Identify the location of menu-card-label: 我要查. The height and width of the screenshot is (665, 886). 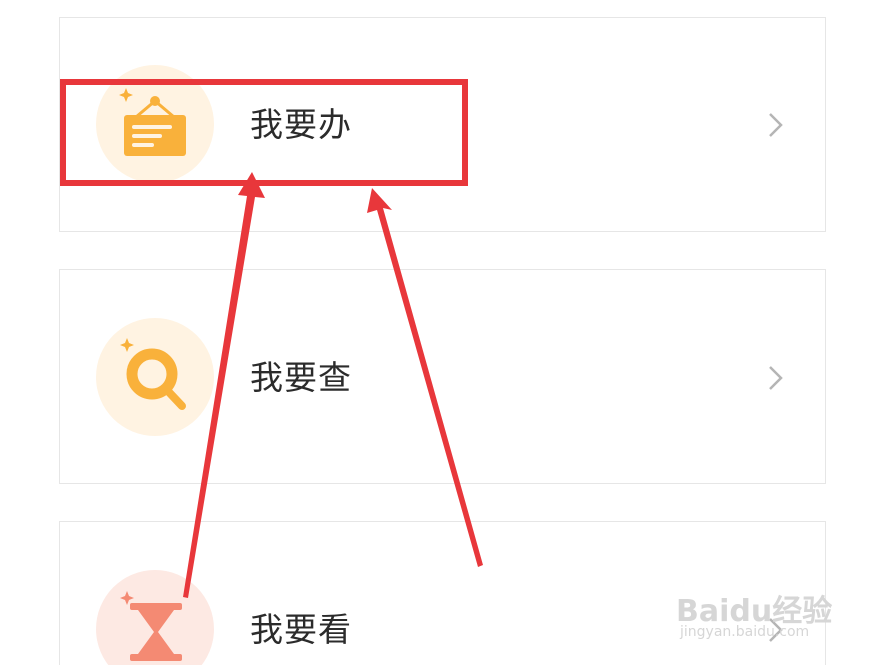
(301, 377).